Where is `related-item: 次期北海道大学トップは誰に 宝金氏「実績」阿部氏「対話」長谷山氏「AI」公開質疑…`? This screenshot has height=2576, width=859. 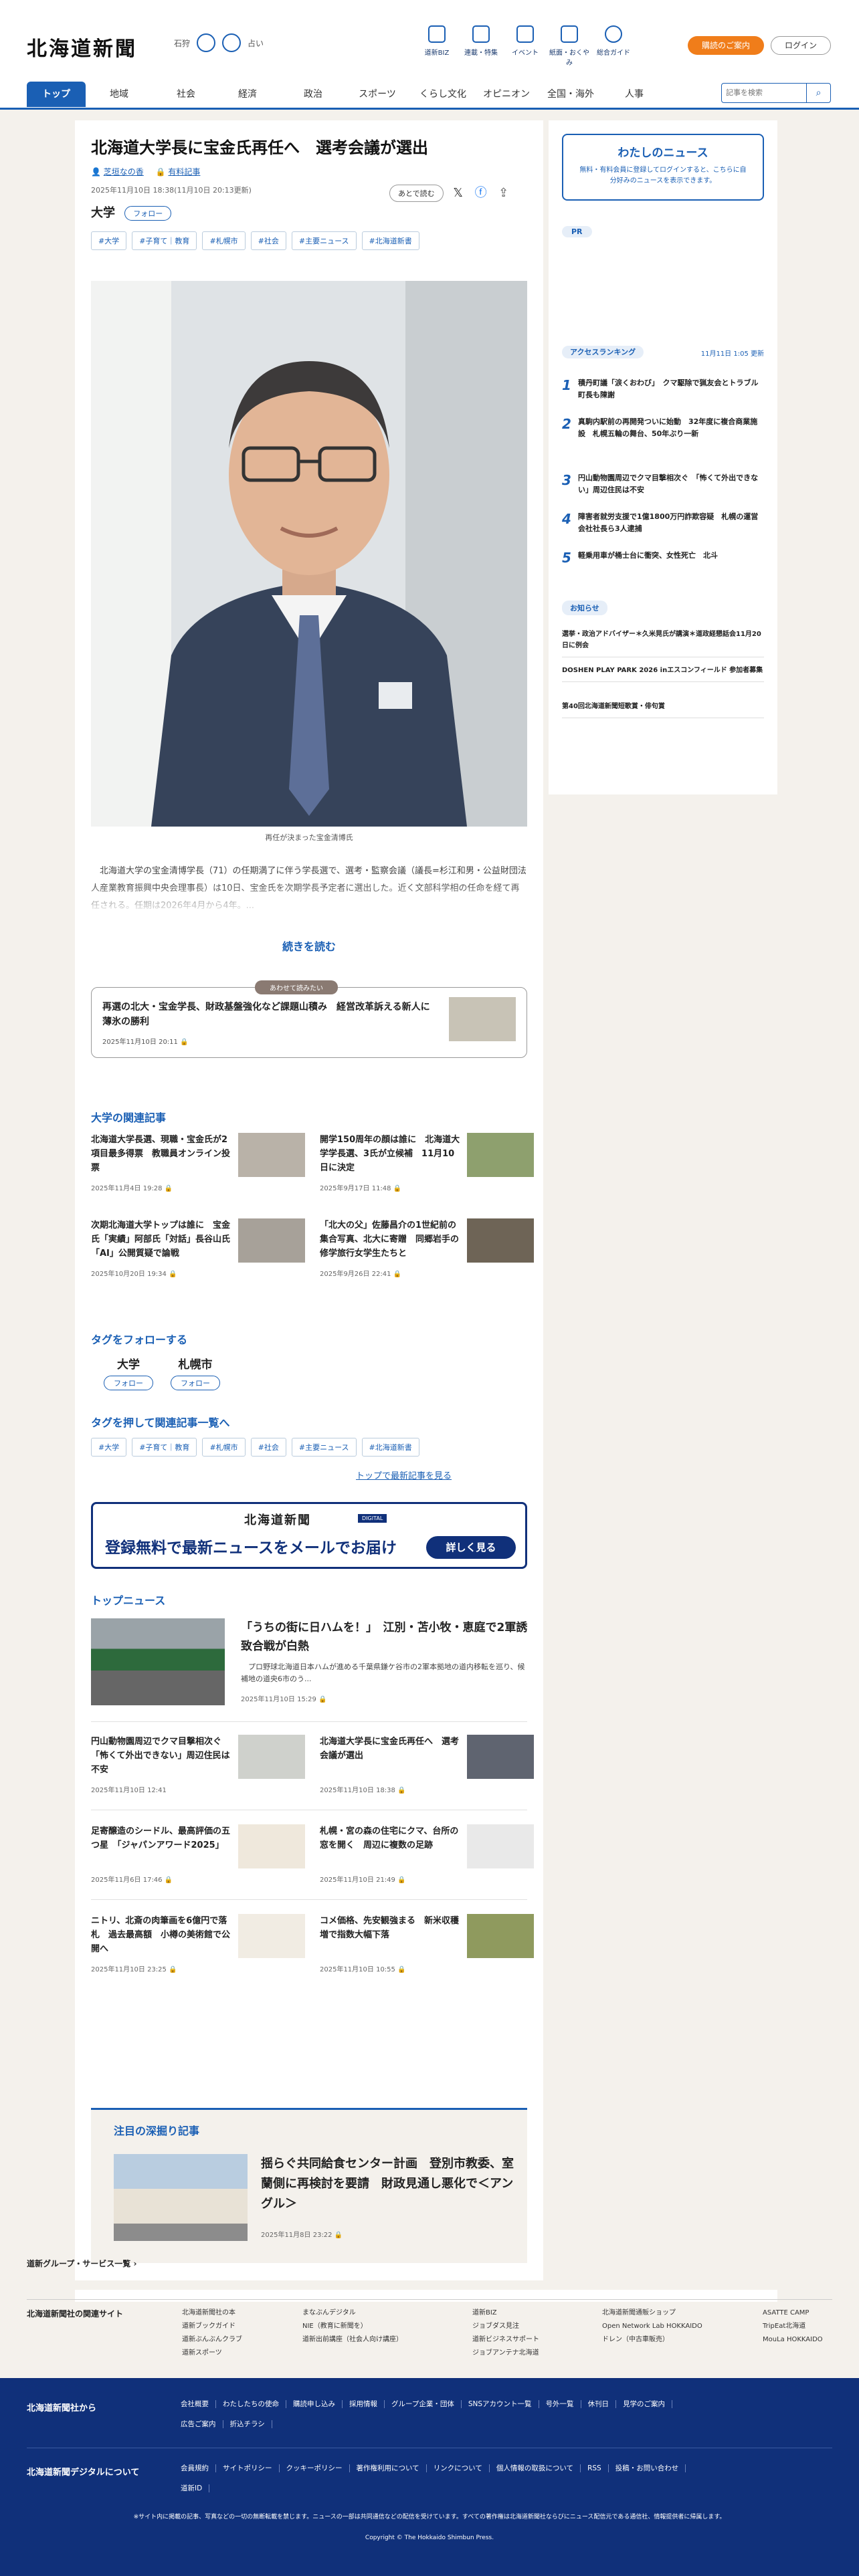 related-item: 次期北海道大学トップは誰に 宝金氏「実績」阿部氏「対話」長谷山氏「AI」公開質疑… is located at coordinates (198, 1250).